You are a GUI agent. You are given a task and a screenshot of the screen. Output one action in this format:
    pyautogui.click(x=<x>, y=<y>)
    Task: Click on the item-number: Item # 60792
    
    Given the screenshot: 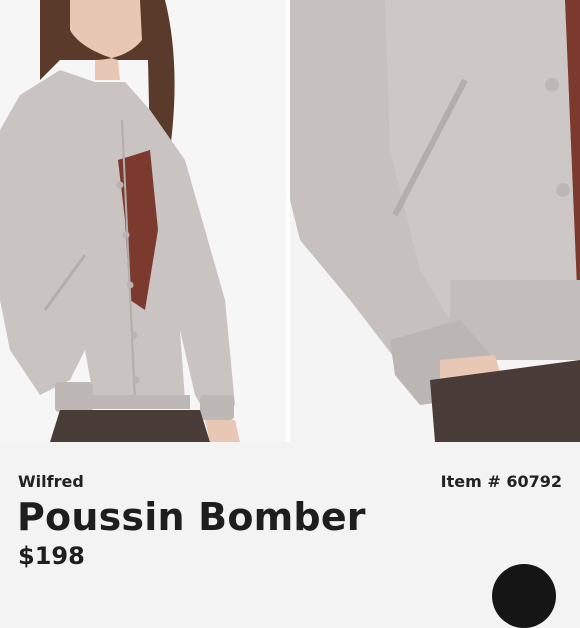 What is the action you would take?
    pyautogui.click(x=501, y=481)
    